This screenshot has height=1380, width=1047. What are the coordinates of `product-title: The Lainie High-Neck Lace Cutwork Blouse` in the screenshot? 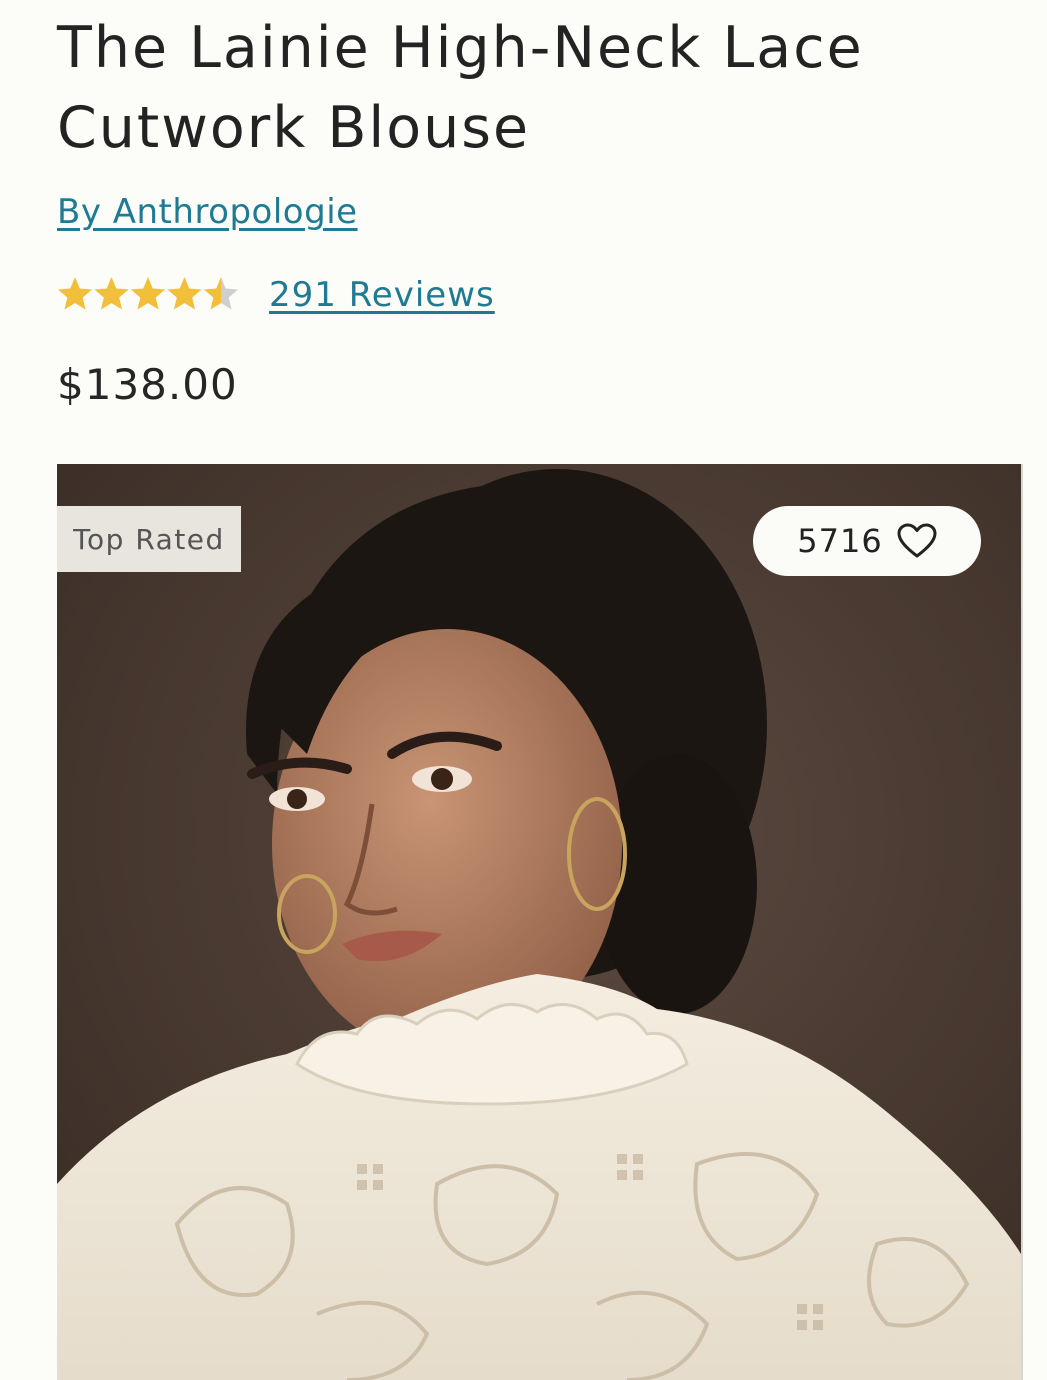 It's located at (460, 88).